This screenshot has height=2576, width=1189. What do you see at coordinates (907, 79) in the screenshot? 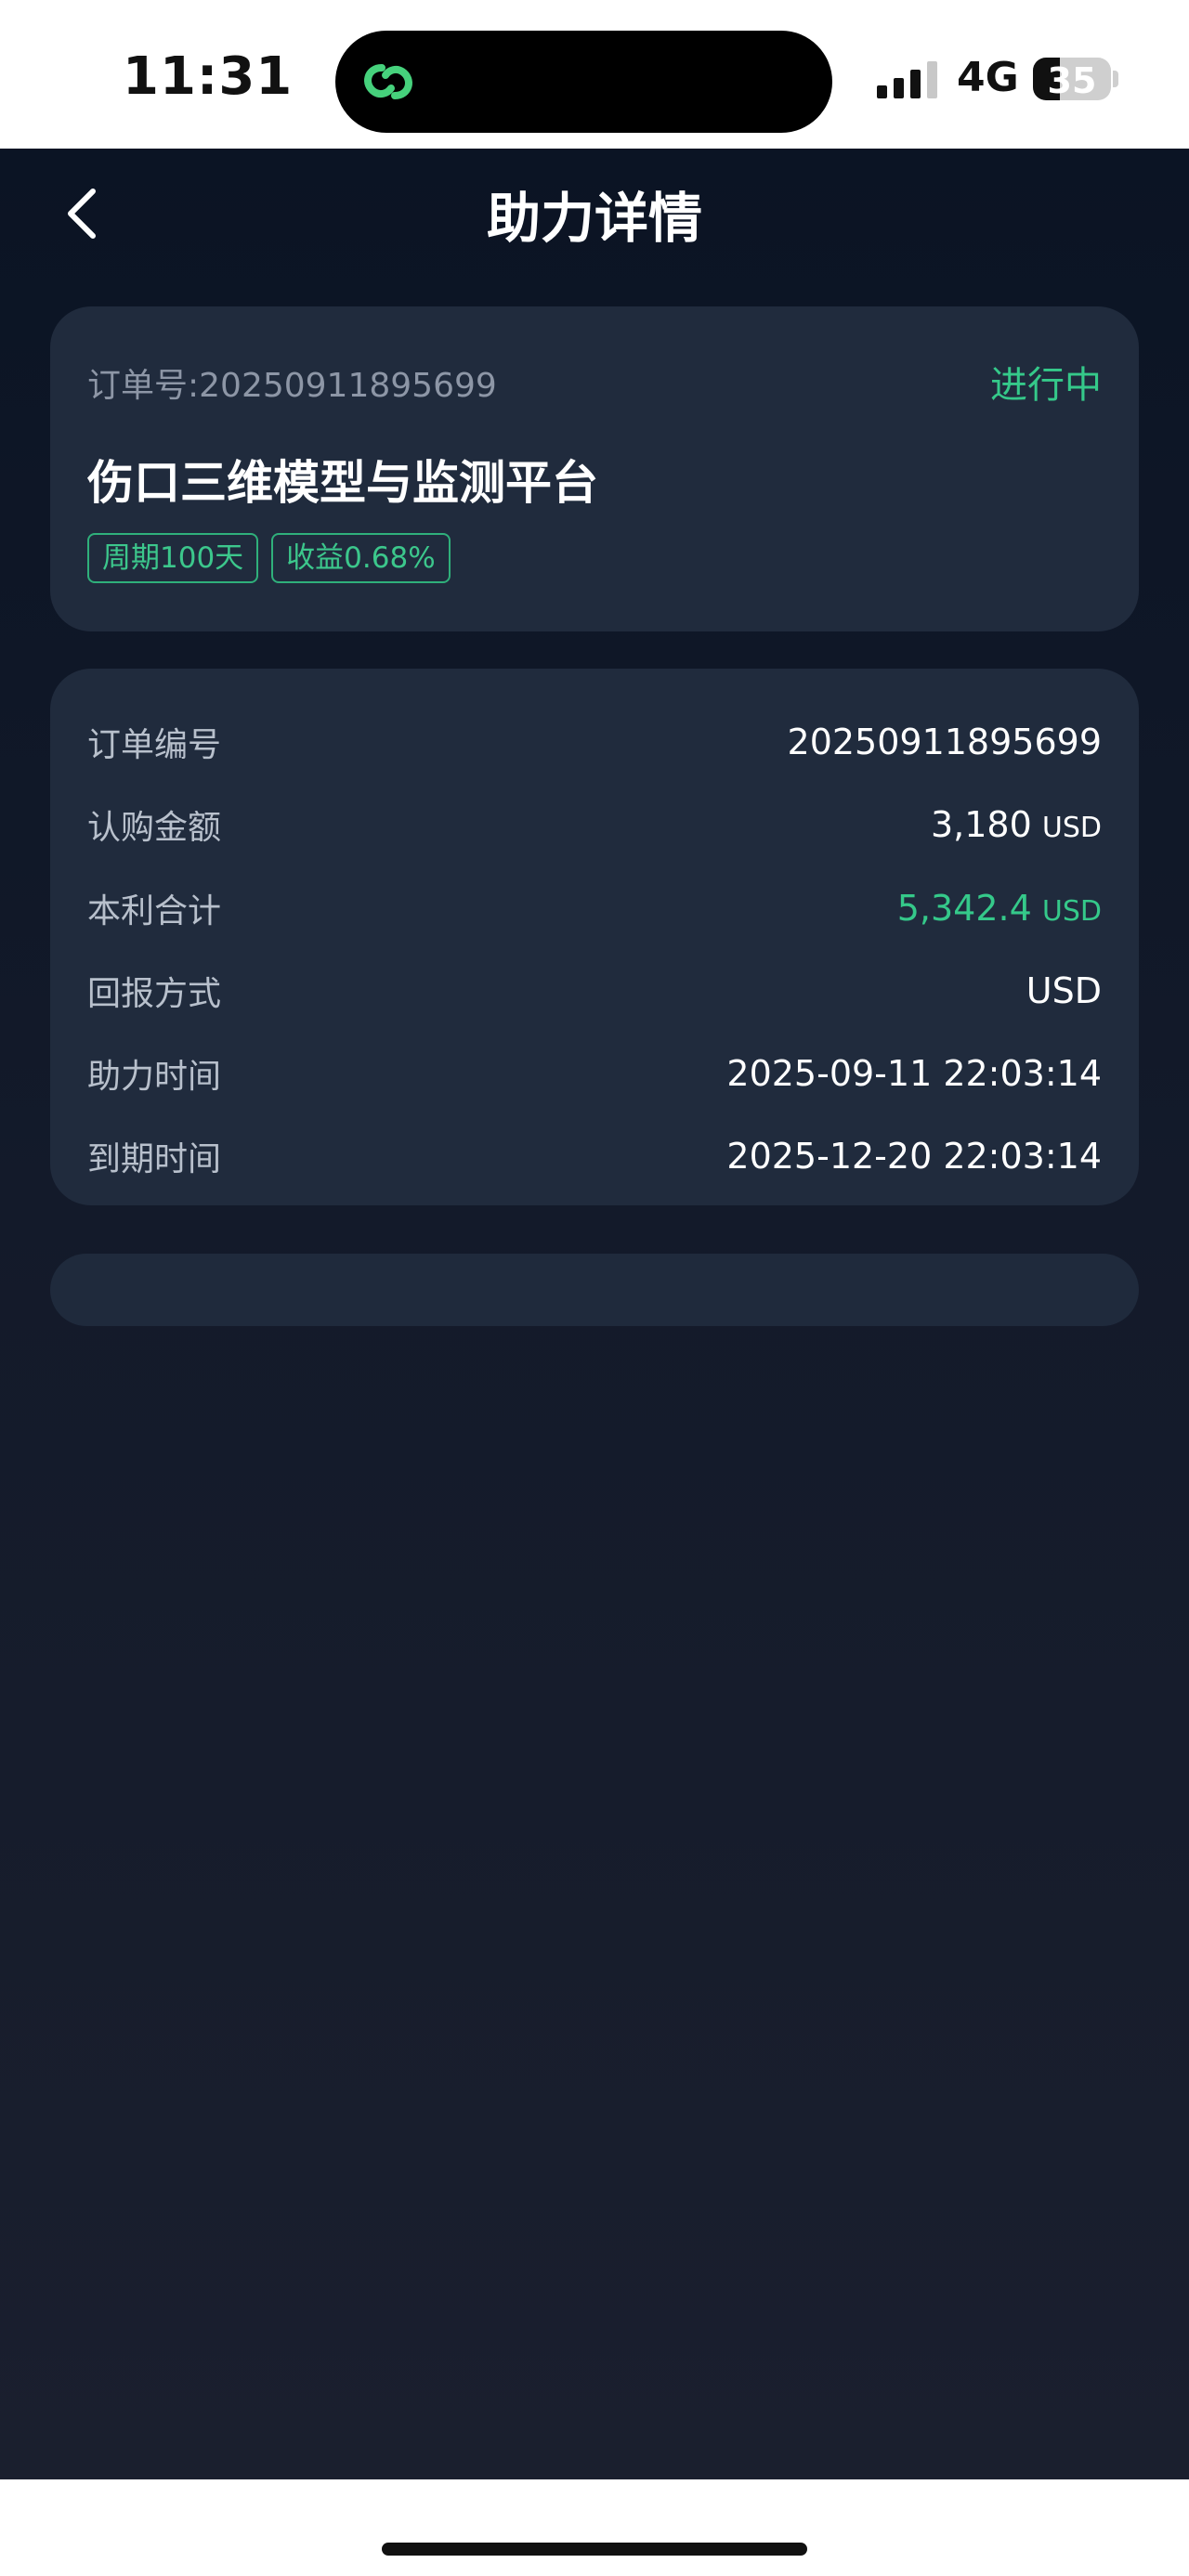
I see `cellular-signal-icon` at bounding box center [907, 79].